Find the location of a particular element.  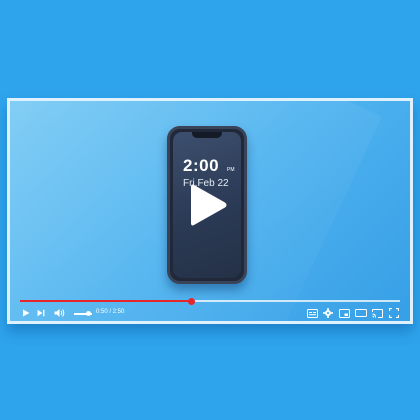

settings-icon is located at coordinates (328, 313).